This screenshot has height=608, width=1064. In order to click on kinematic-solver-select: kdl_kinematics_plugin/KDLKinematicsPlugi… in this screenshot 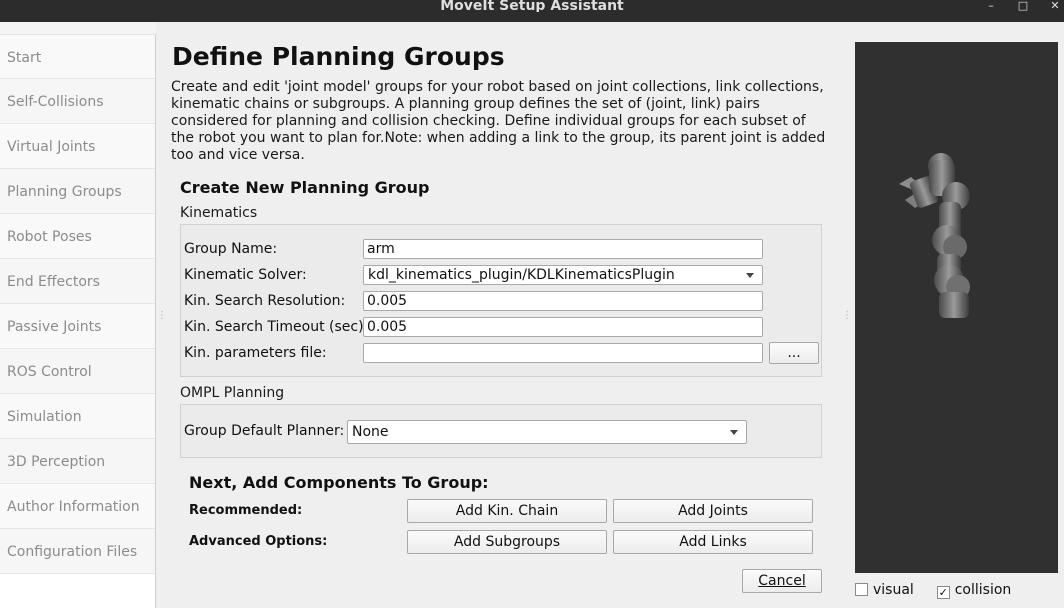, I will do `click(563, 275)`.